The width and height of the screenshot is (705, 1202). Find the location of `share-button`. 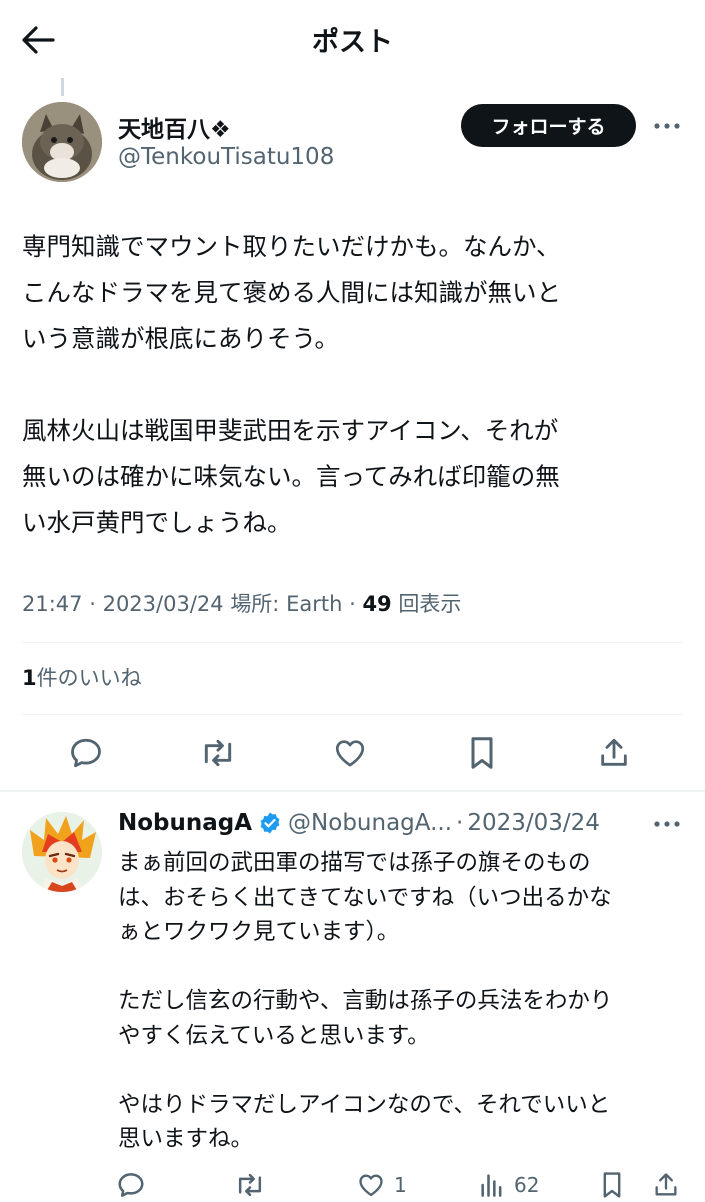

share-button is located at coordinates (614, 753).